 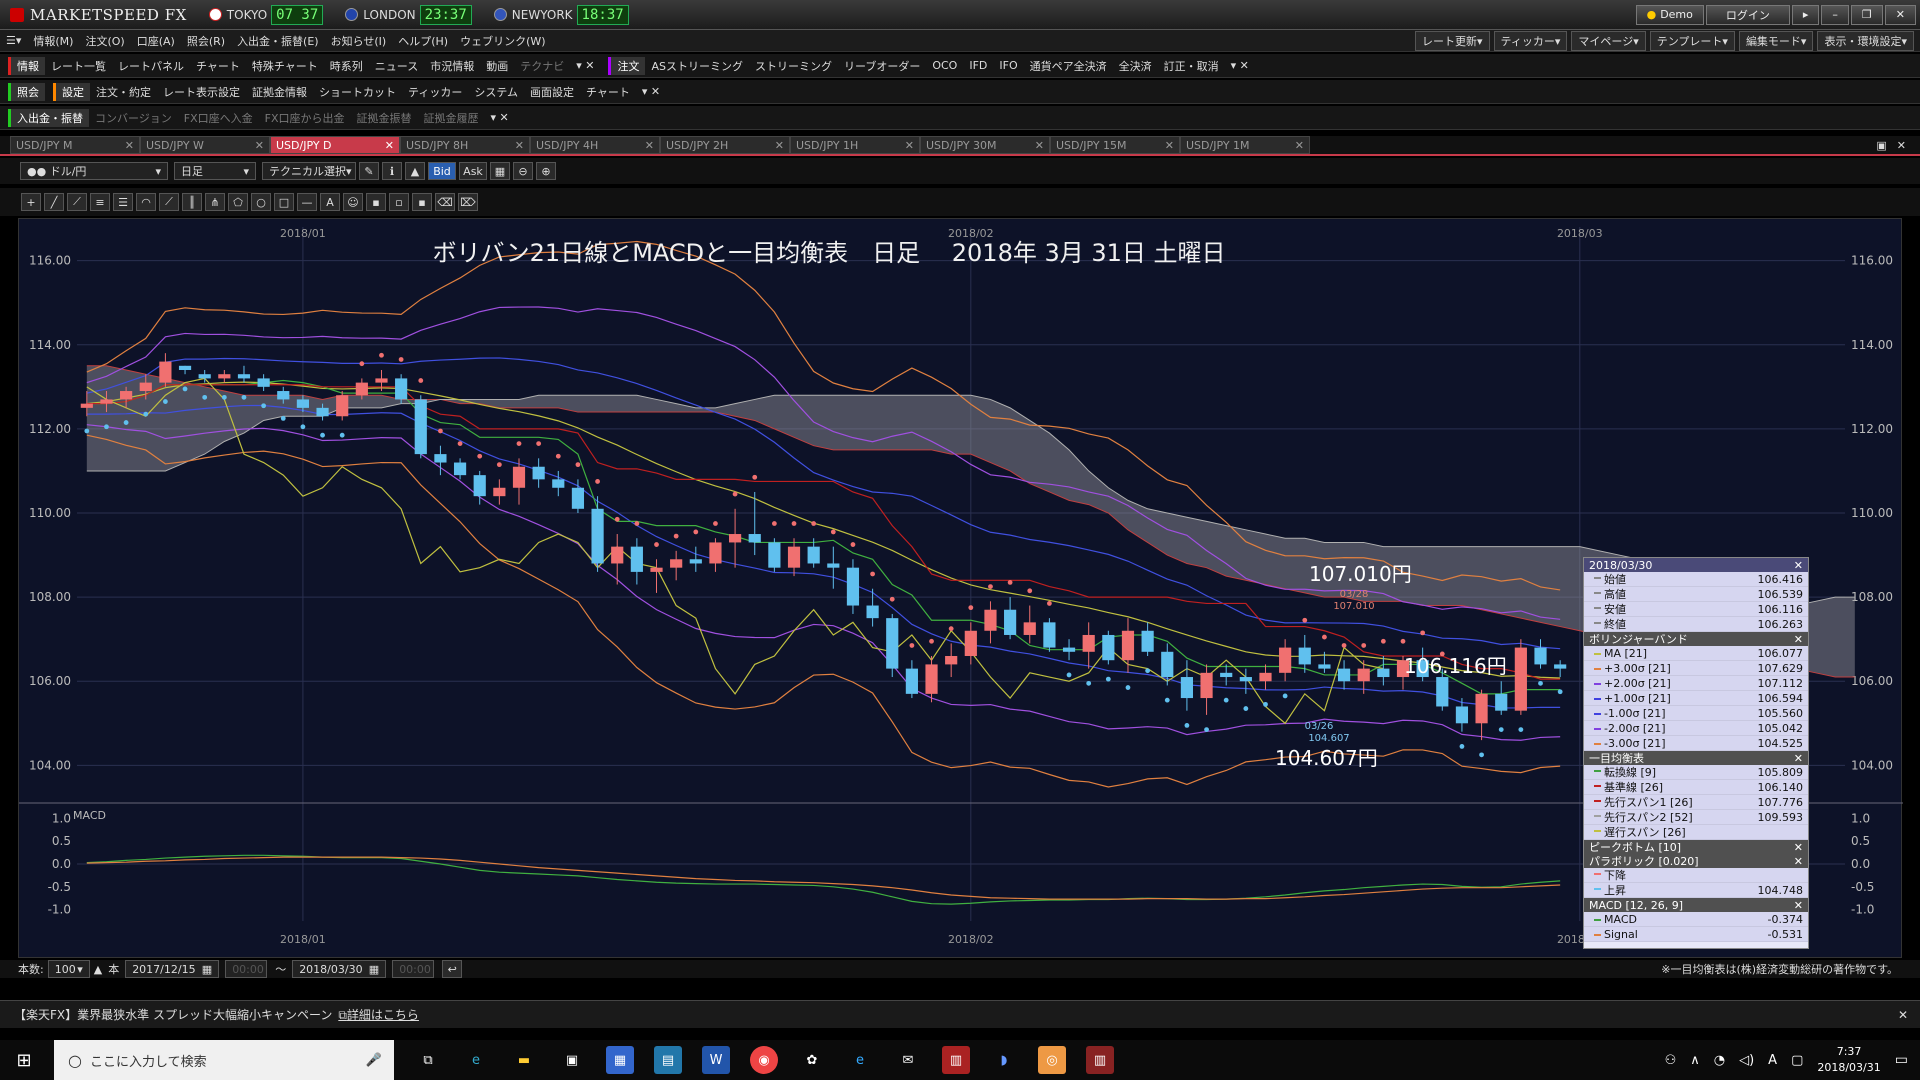 What do you see at coordinates (1695, 1060) in the screenshot?
I see `chevron-up-icon: ∧` at bounding box center [1695, 1060].